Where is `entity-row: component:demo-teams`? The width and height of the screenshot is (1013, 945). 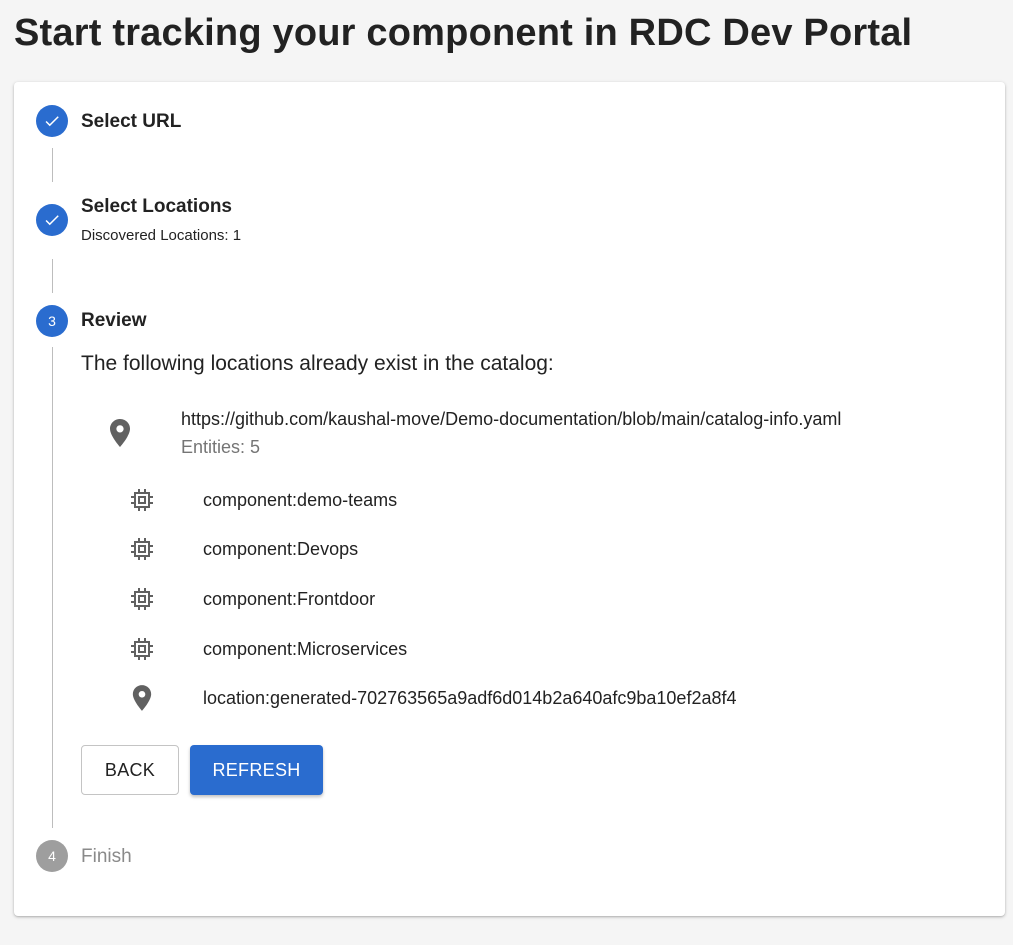
entity-row: component:demo-teams is located at coordinates (262, 500).